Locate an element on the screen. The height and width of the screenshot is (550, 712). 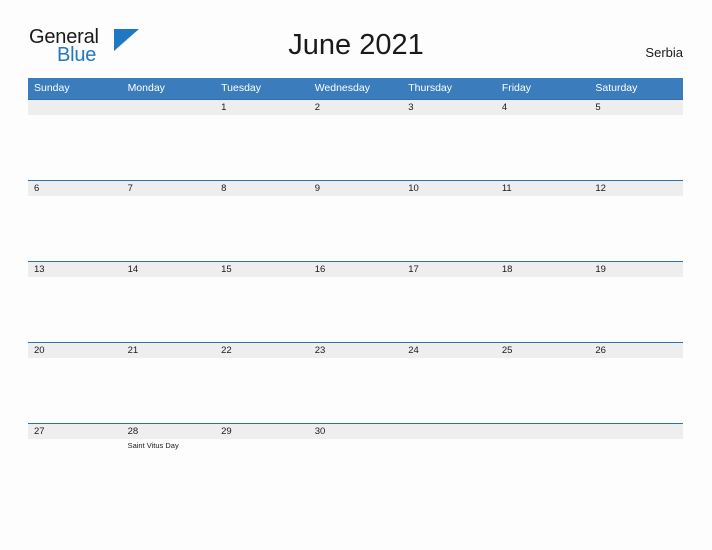
day-number: 14 is located at coordinates (168, 269).